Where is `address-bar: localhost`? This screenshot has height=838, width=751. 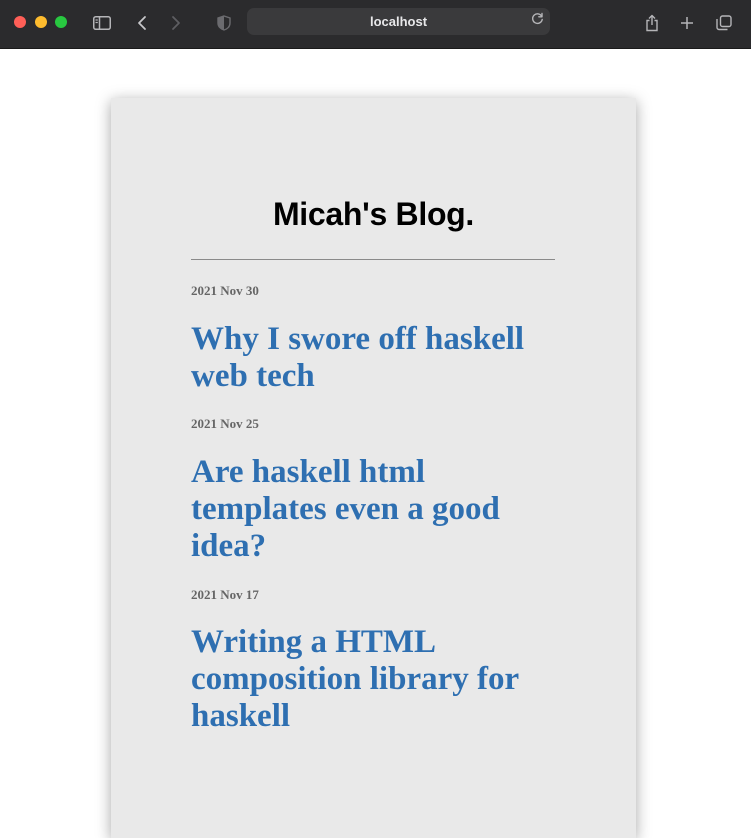
address-bar: localhost is located at coordinates (398, 21).